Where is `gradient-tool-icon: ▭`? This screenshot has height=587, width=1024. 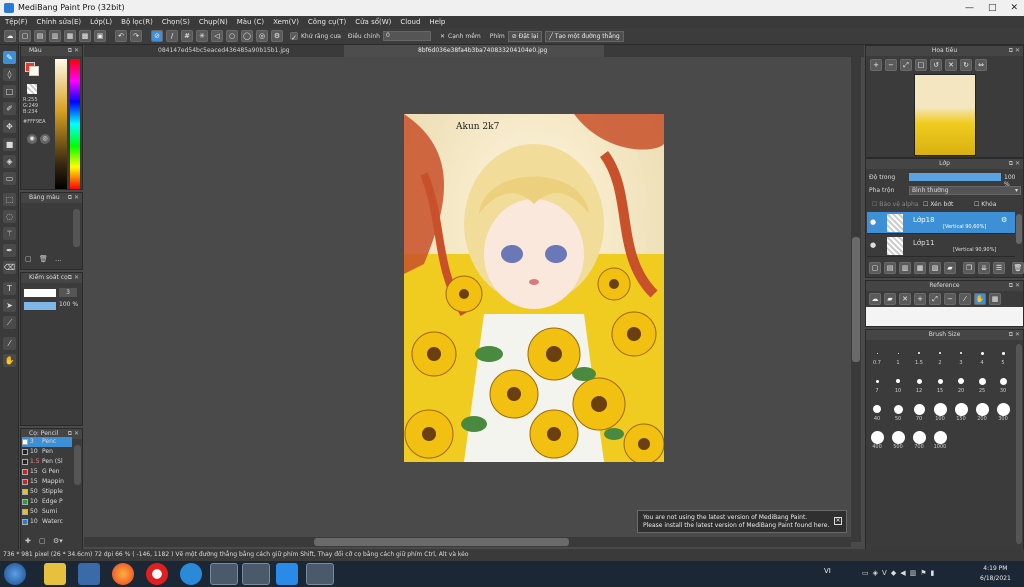
gradient-tool-icon: ▭ is located at coordinates (9, 178).